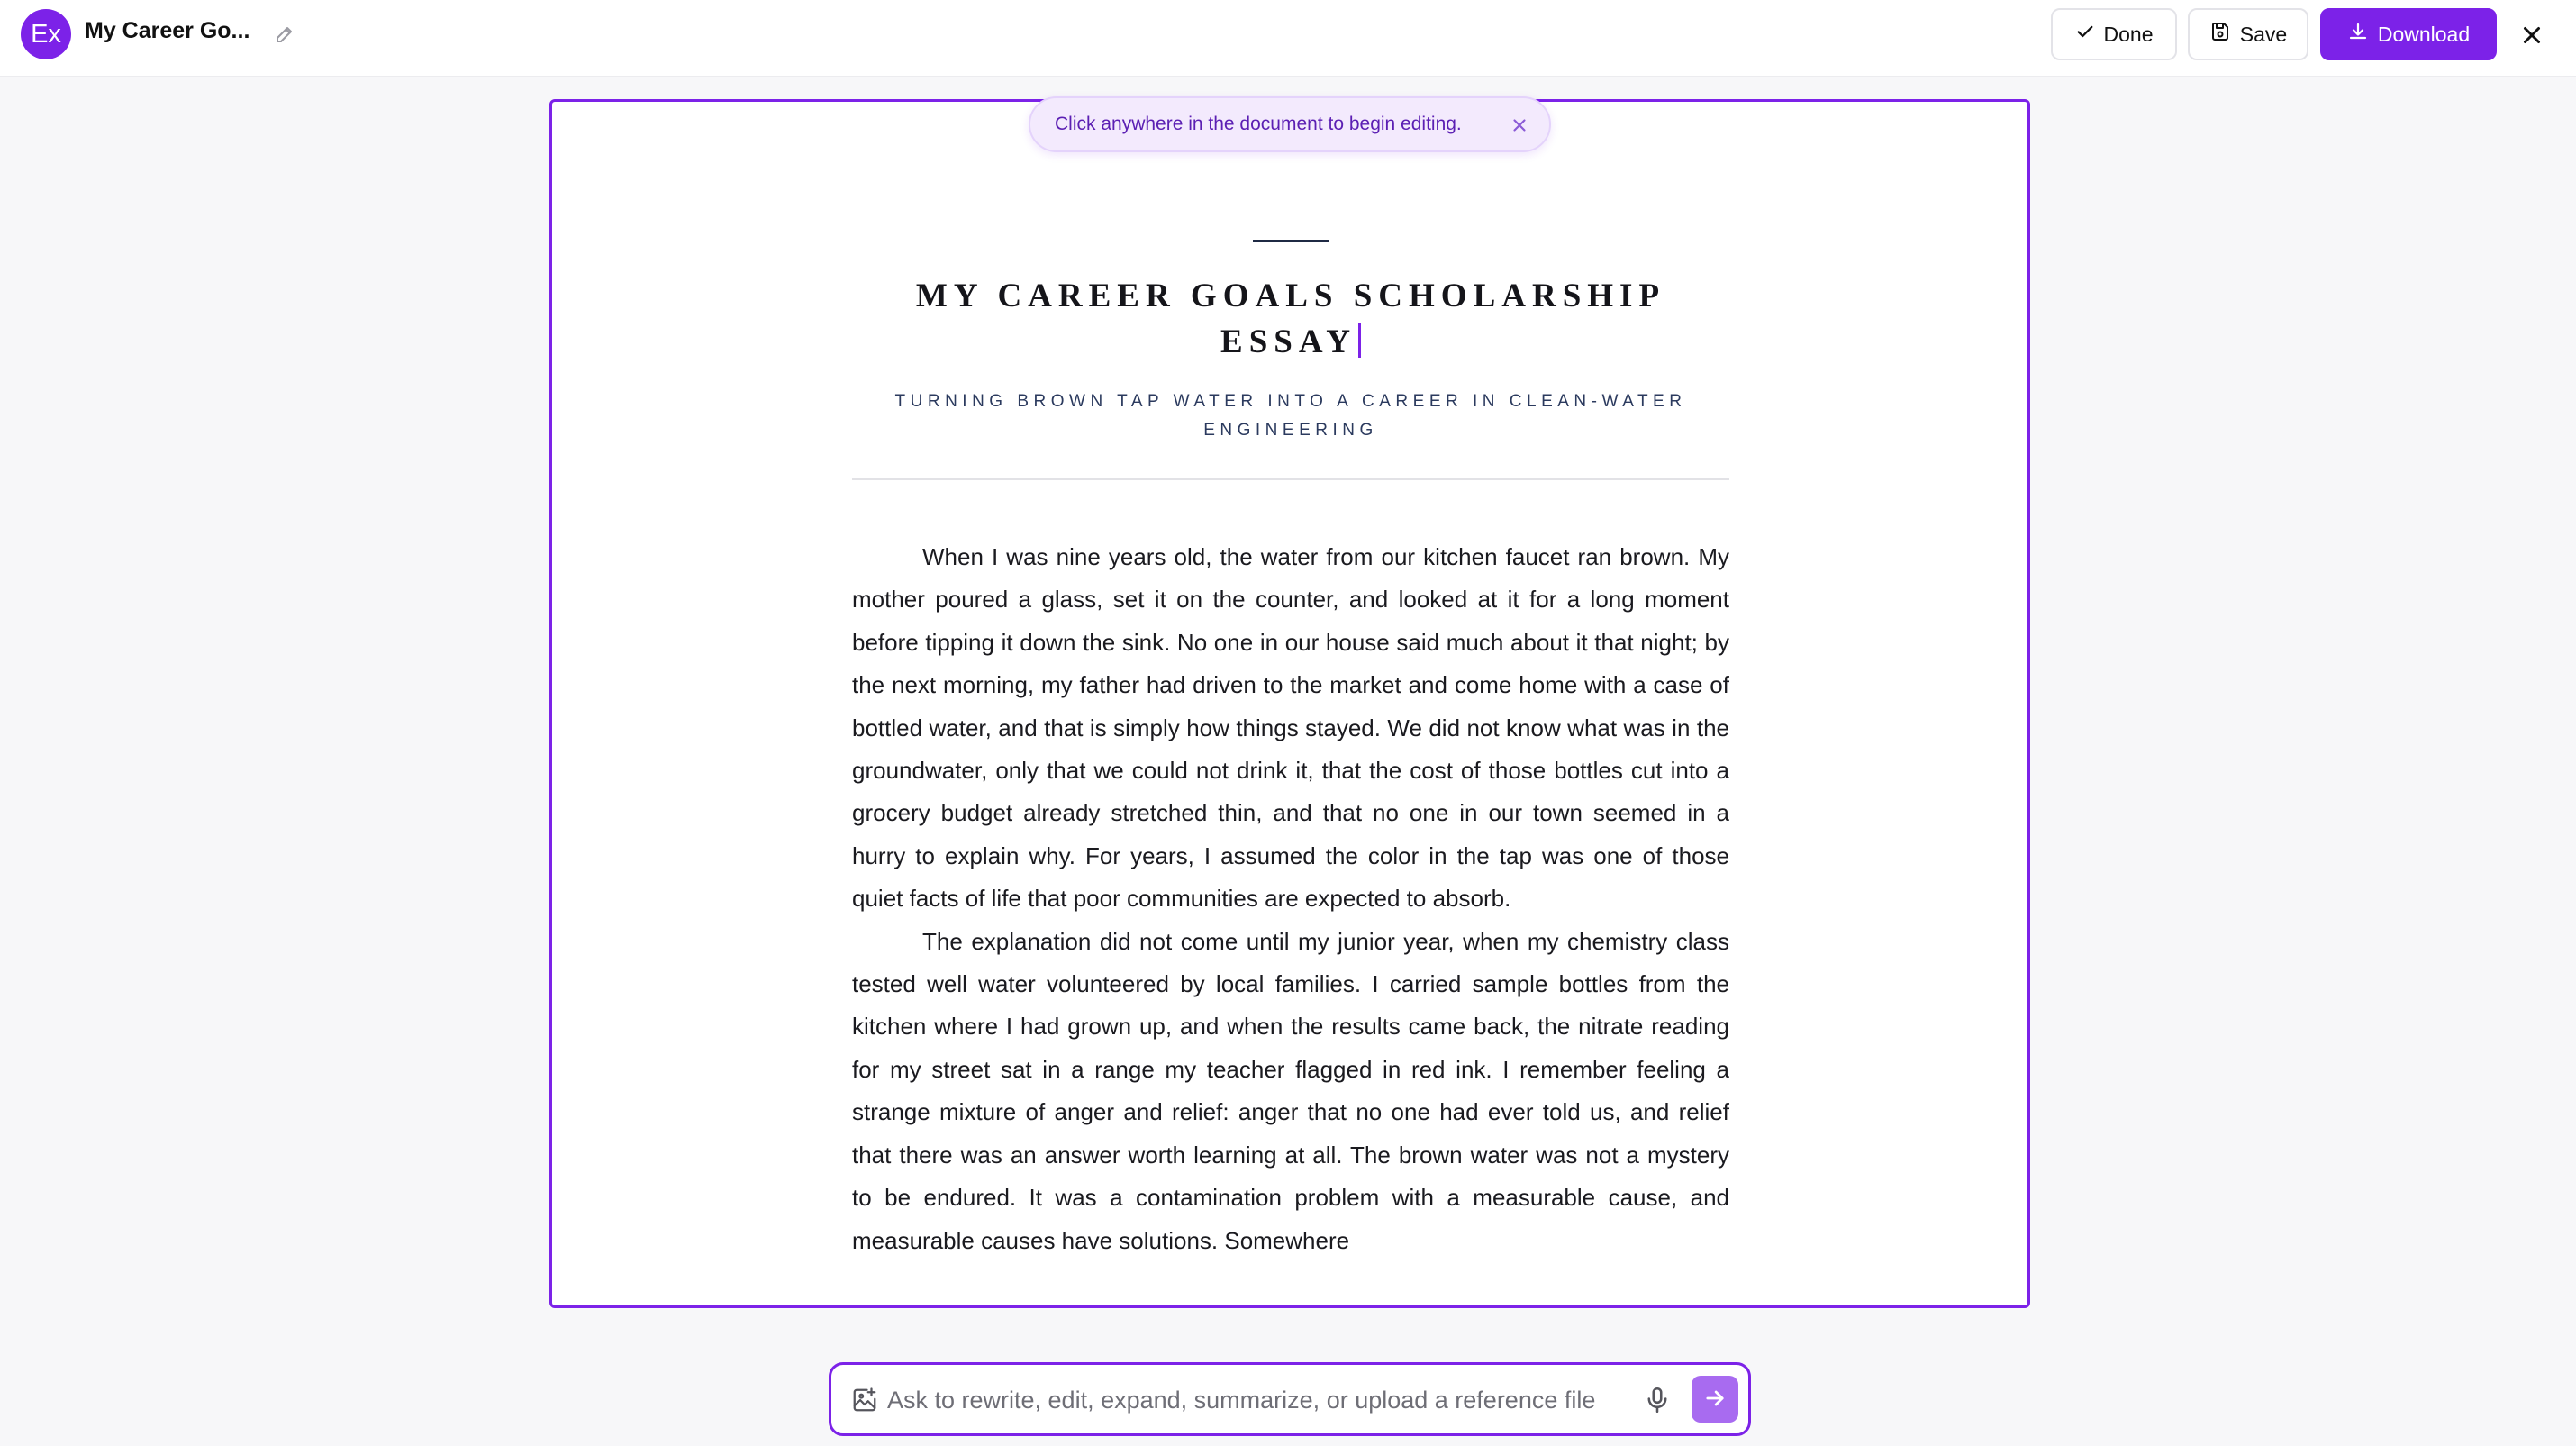  I want to click on arrow-right-icon, so click(1715, 1400).